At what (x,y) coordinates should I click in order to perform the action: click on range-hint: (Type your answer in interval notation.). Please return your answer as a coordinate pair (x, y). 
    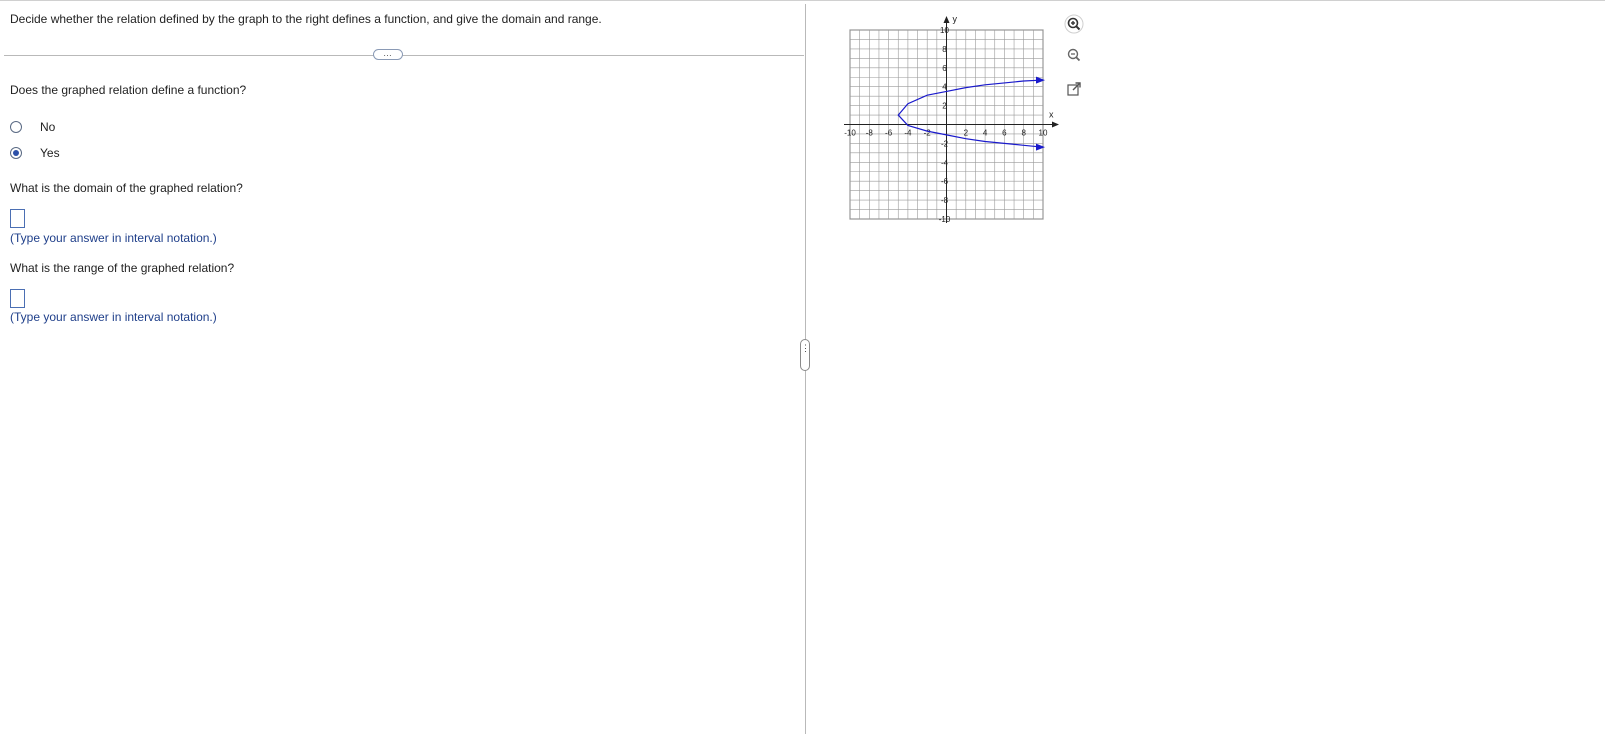
    Looking at the image, I should click on (113, 317).